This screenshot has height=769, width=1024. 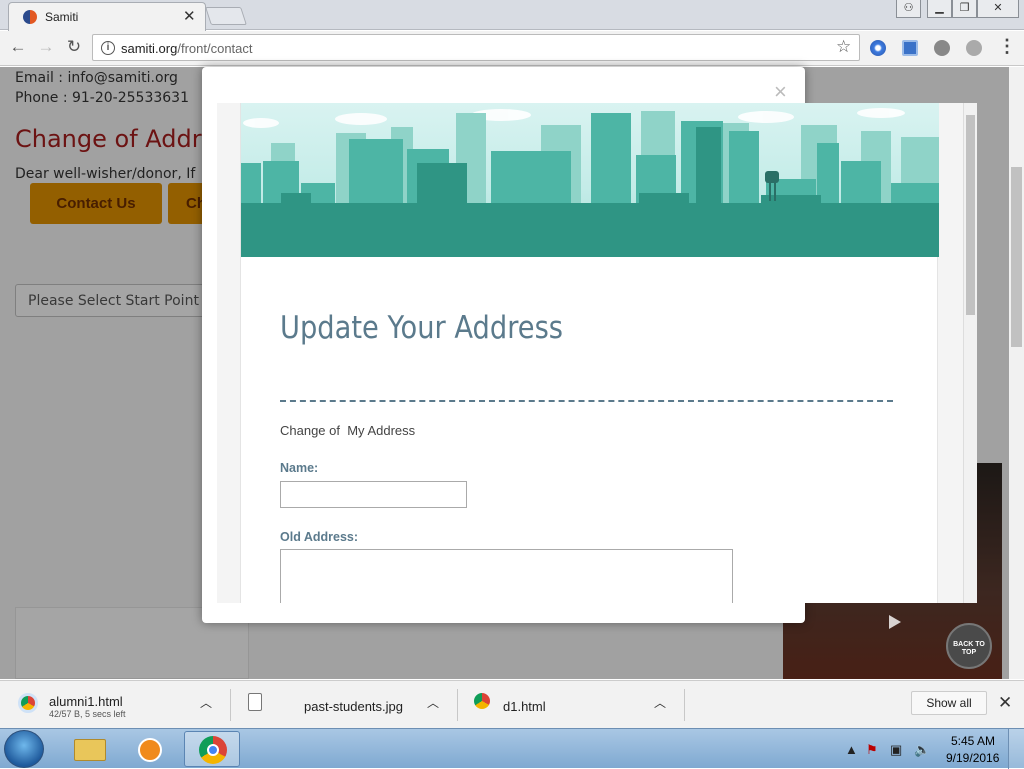 What do you see at coordinates (851, 749) in the screenshot?
I see `show-hidden-icons: ▲` at bounding box center [851, 749].